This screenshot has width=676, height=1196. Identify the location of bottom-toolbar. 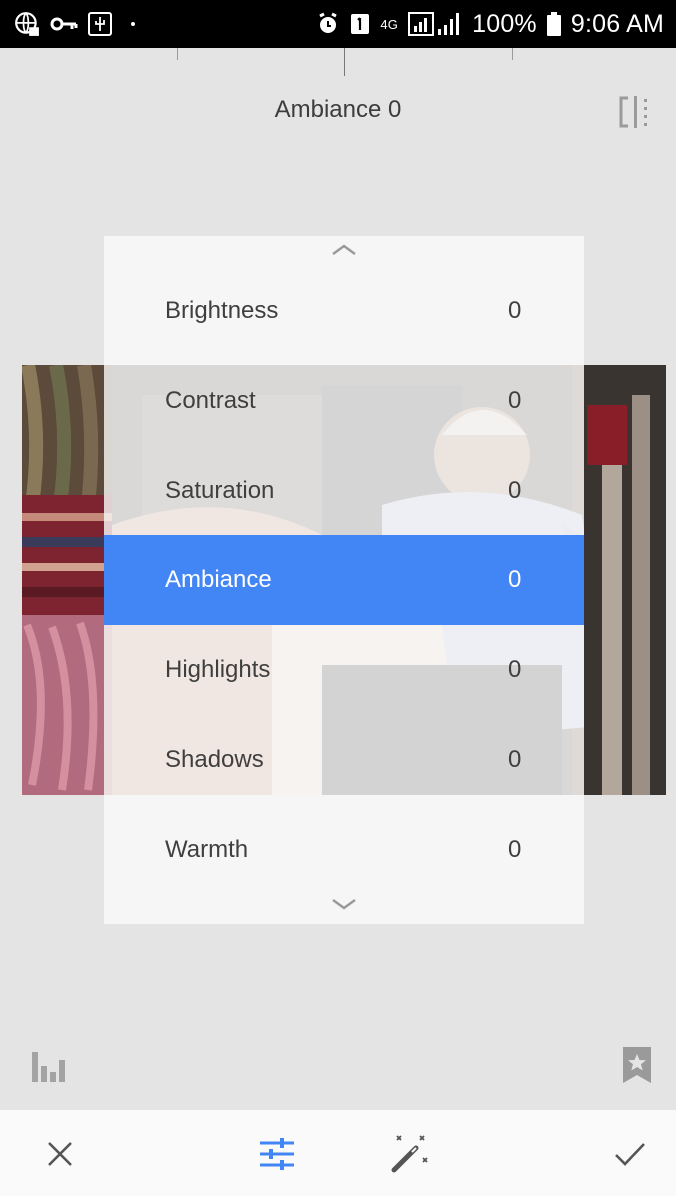
(338, 1153).